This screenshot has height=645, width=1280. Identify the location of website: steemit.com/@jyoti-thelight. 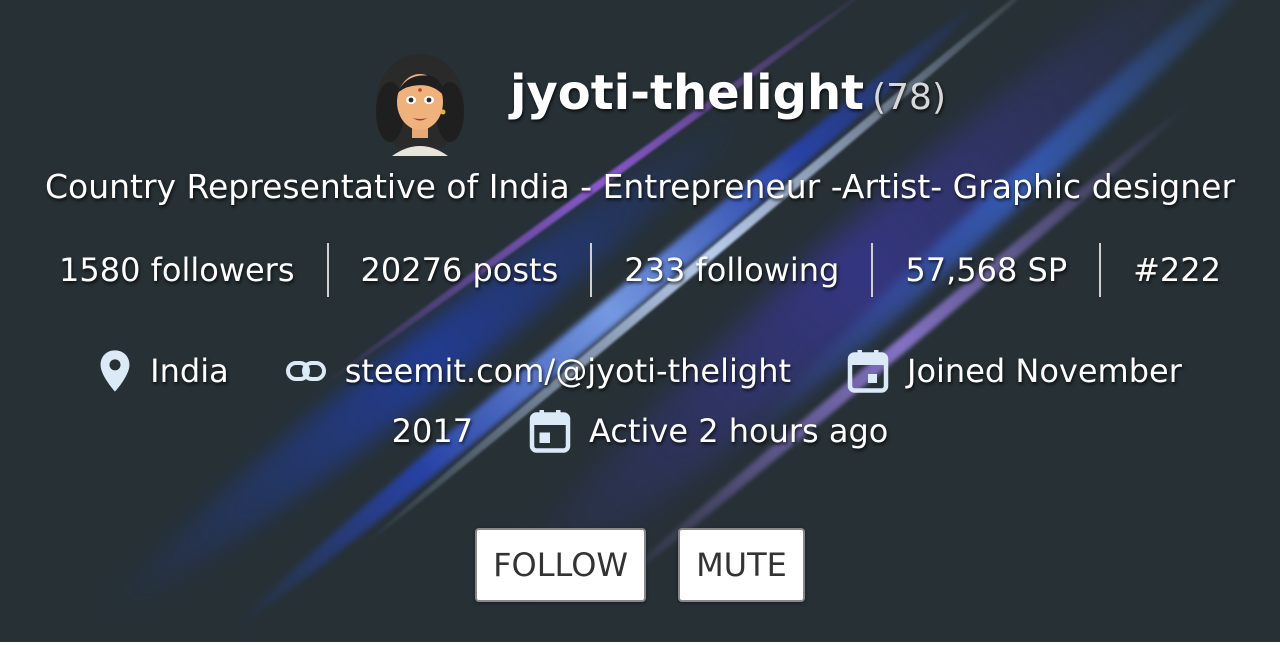
(538, 371).